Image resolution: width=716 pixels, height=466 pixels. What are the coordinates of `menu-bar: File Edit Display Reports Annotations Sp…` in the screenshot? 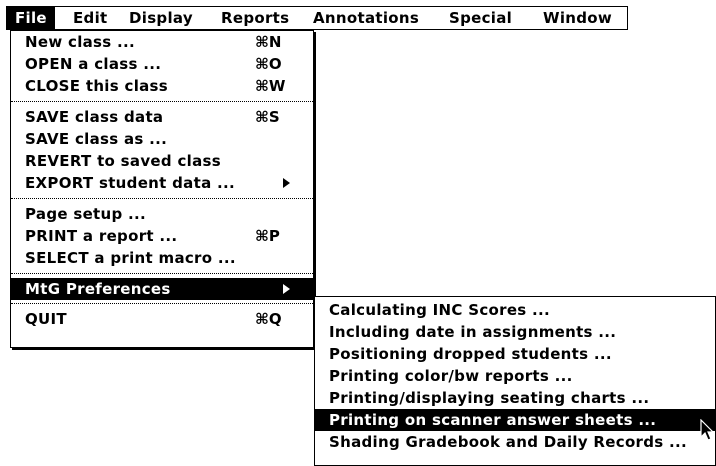 It's located at (317, 18).